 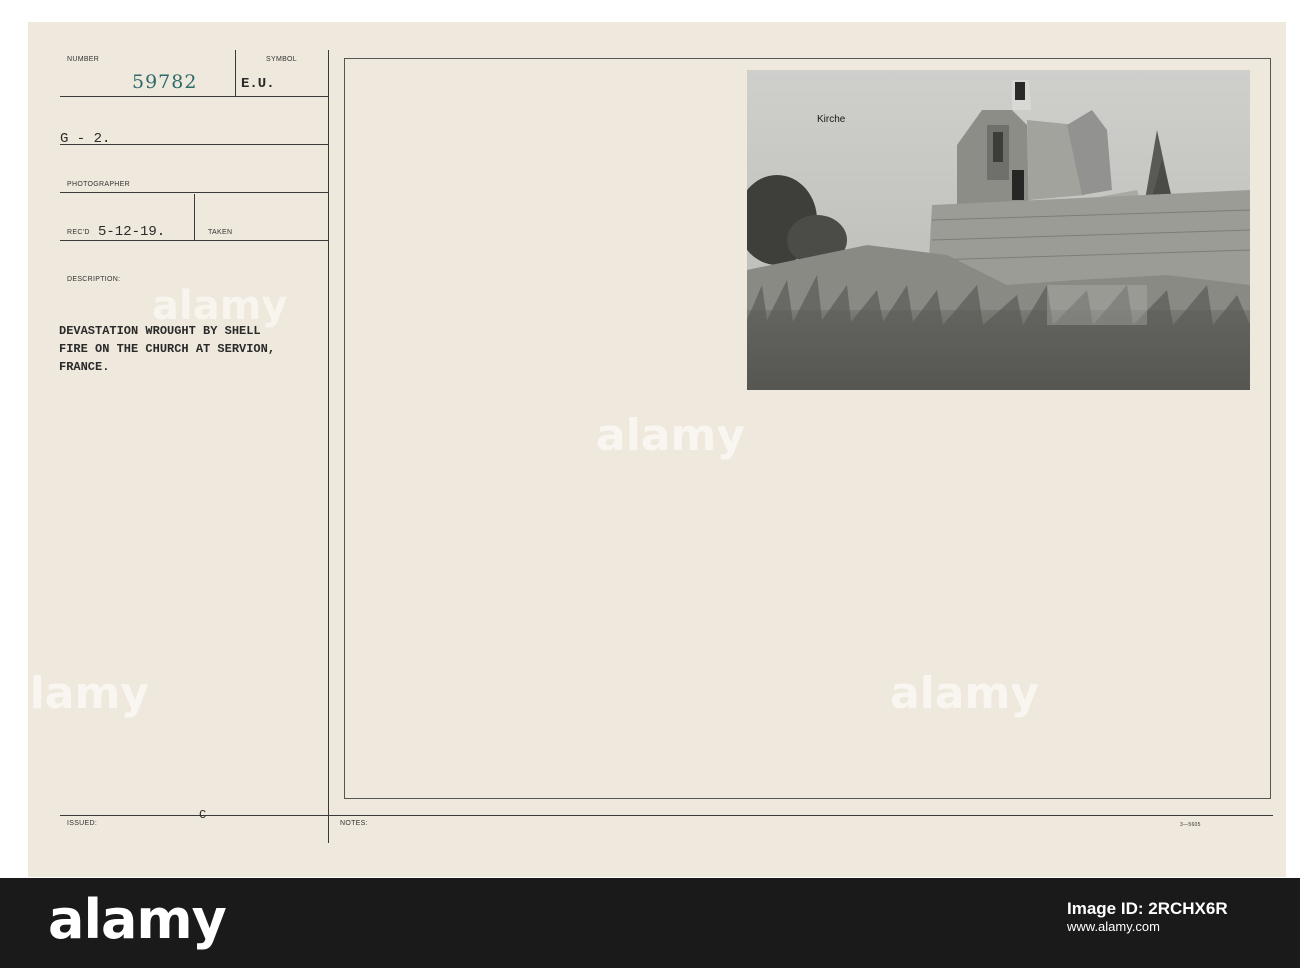 I want to click on recd-value: 5-12-19., so click(x=132, y=232).